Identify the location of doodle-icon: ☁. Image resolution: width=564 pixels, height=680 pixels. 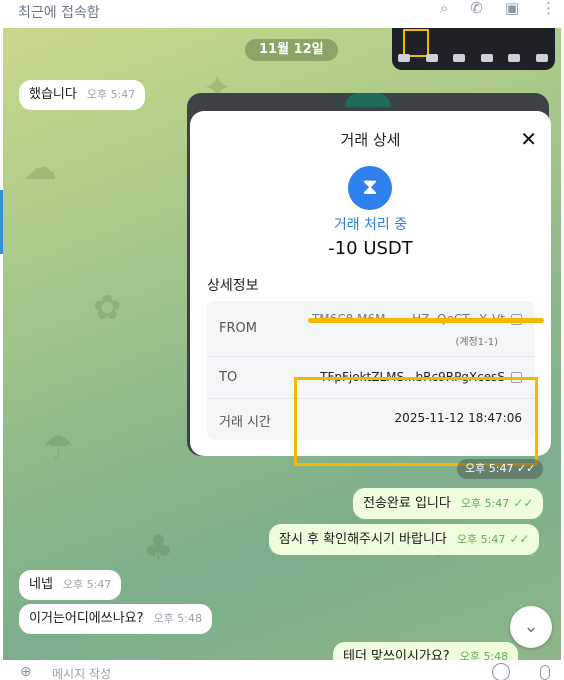
(40, 168).